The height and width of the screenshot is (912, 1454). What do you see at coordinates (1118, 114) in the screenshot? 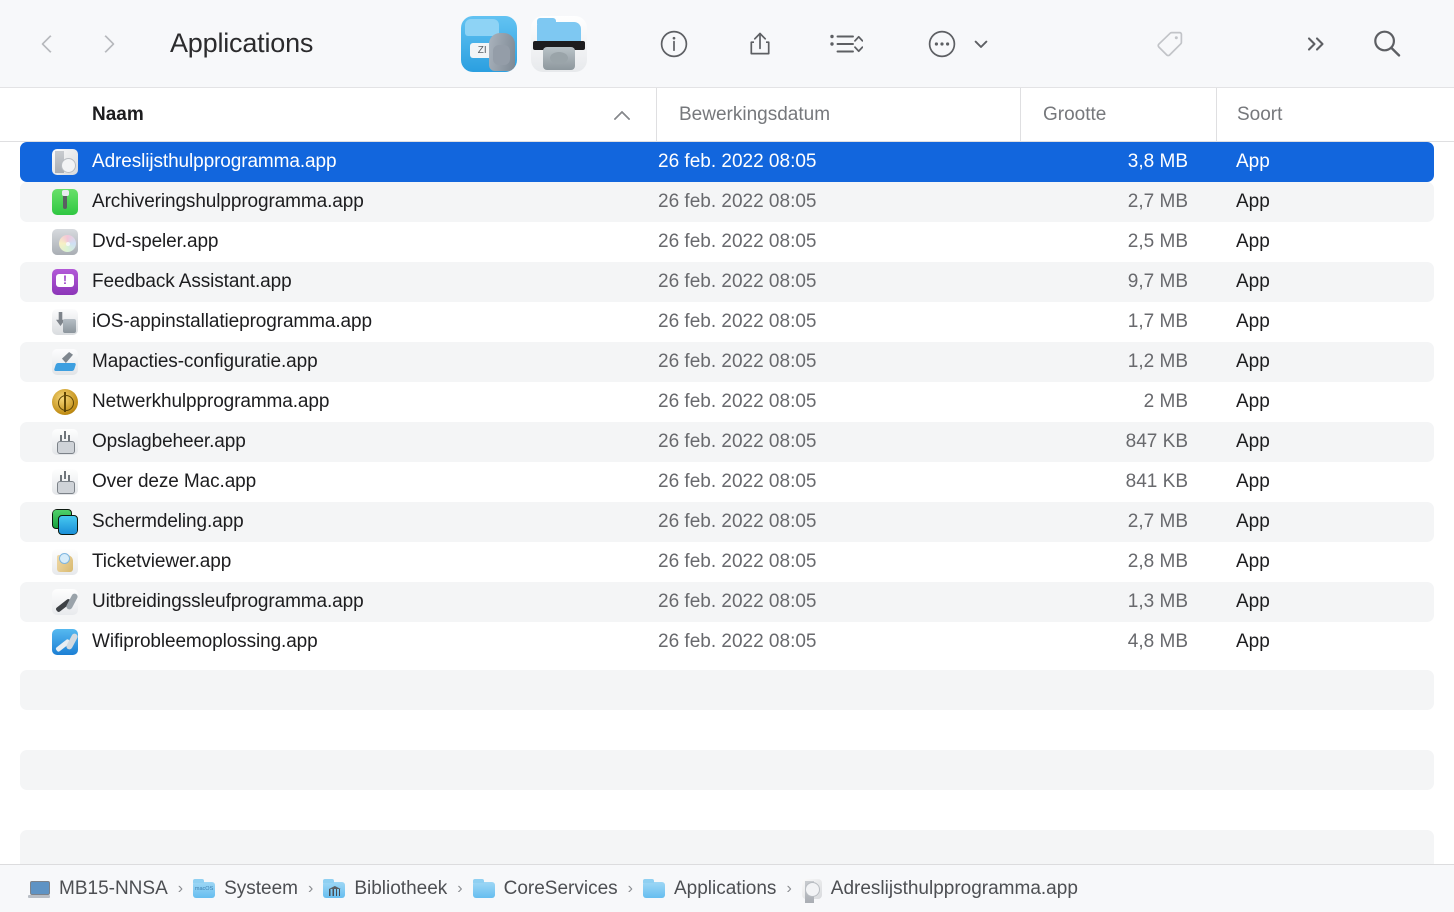
I see `column-header-size: Grootte` at bounding box center [1118, 114].